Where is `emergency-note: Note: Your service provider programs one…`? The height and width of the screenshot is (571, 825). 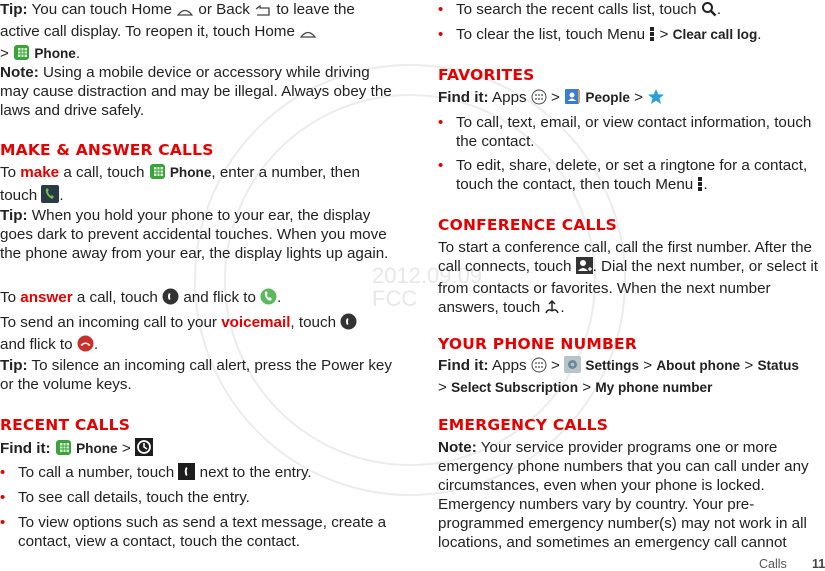
emergency-note: Note: Your service provider programs one… is located at coordinates (623, 495).